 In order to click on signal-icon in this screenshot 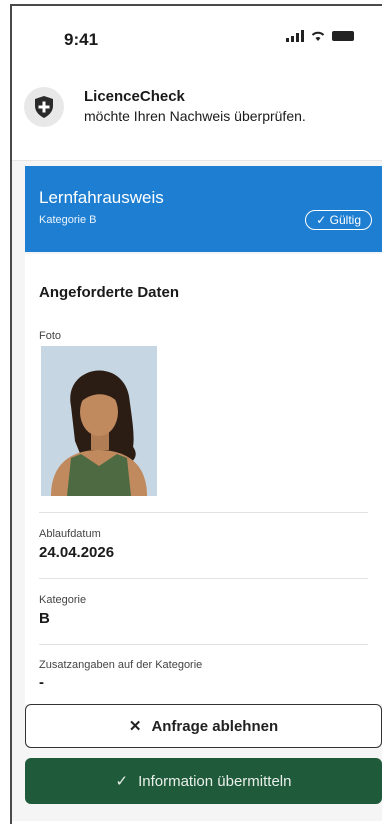, I will do `click(295, 36)`.